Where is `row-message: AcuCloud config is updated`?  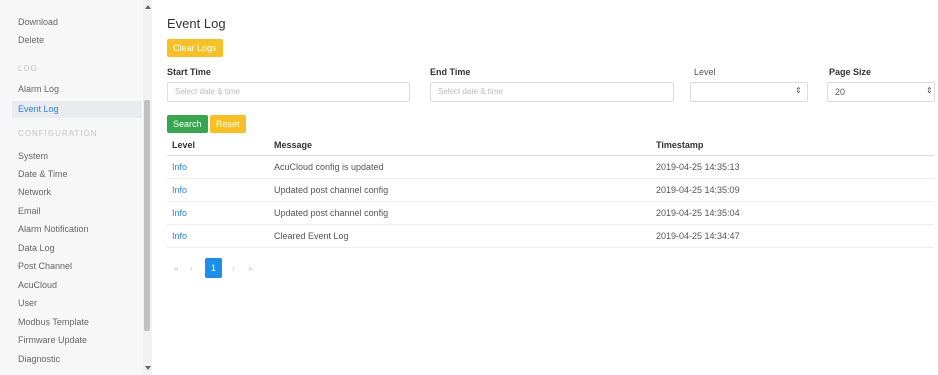
row-message: AcuCloud config is updated is located at coordinates (329, 167).